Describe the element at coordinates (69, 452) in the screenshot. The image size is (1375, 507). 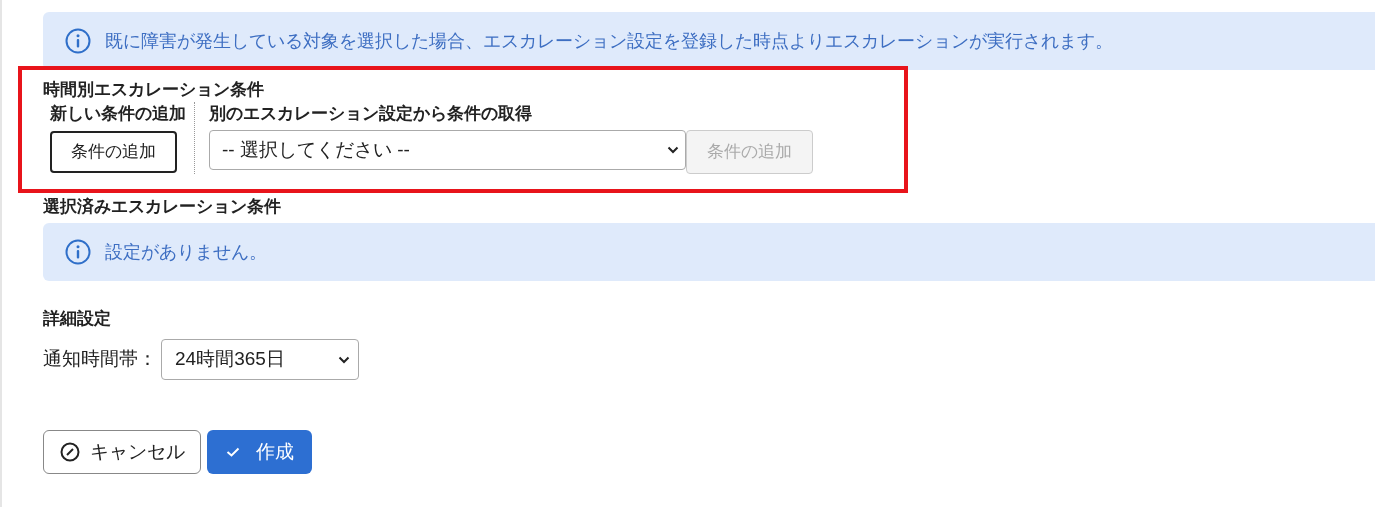
I see `prohibited-icon` at that location.